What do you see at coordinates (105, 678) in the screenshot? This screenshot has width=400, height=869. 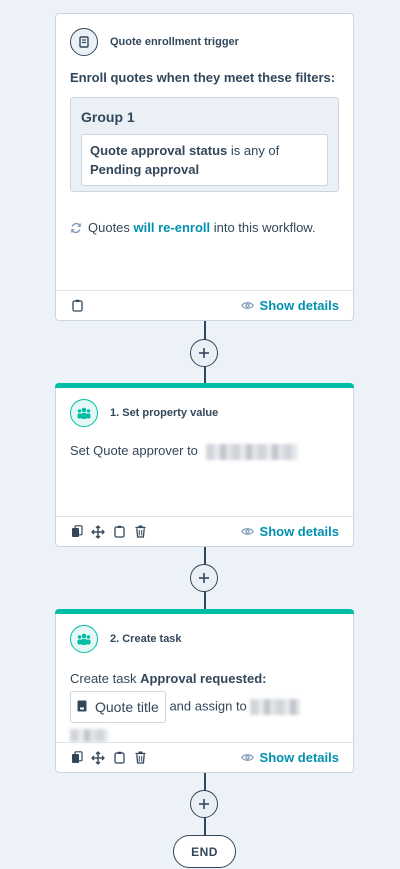 I see `action-body-text: Create task` at bounding box center [105, 678].